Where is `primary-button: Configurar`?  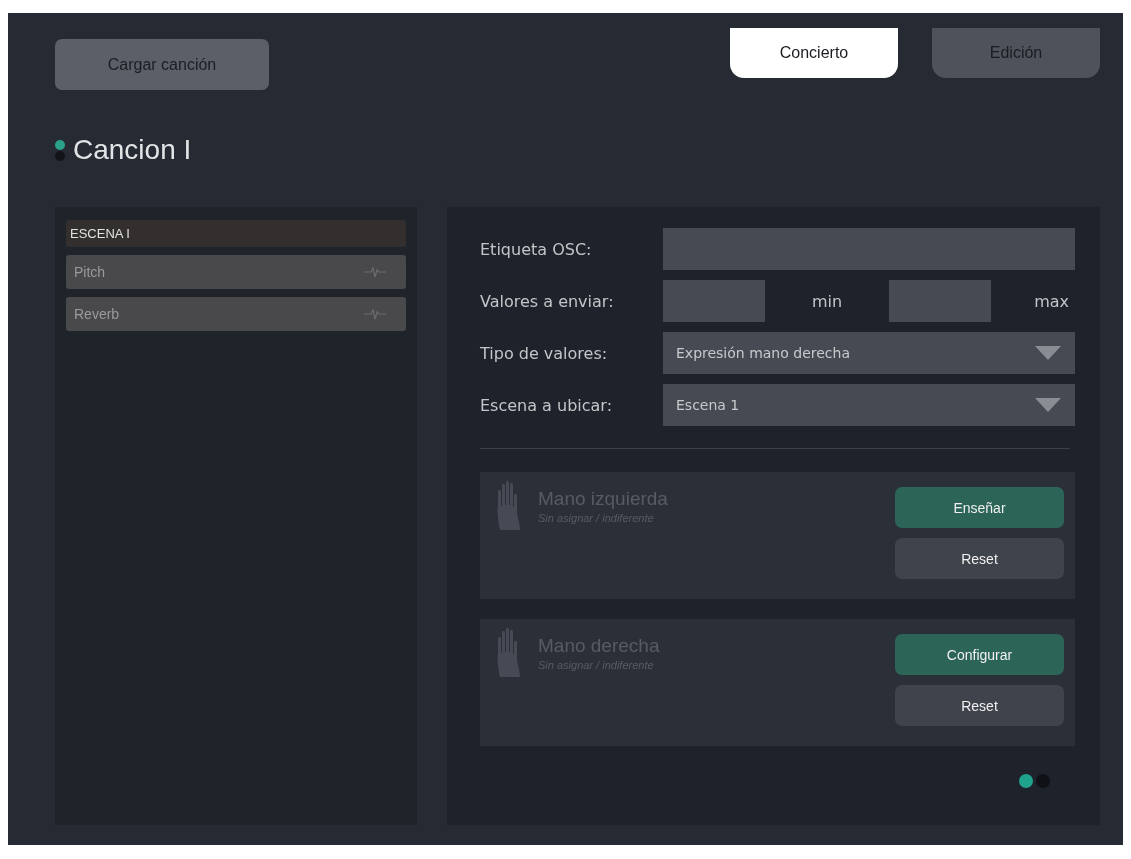
primary-button: Configurar is located at coordinates (979, 654).